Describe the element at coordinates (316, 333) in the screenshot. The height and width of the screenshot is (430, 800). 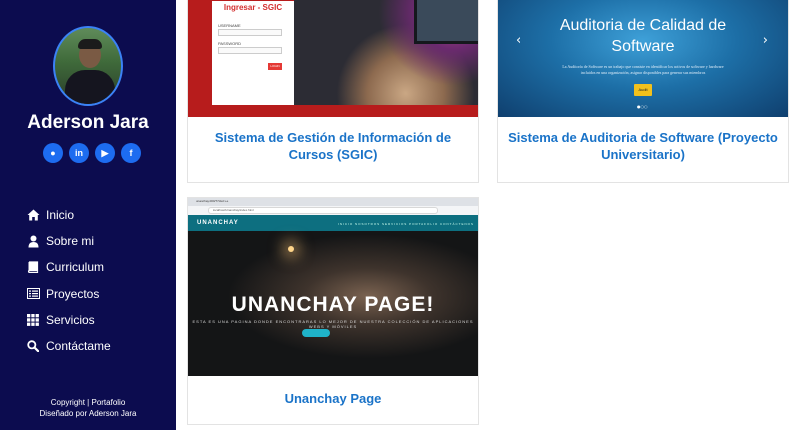
I see `preview-cta-button` at that location.